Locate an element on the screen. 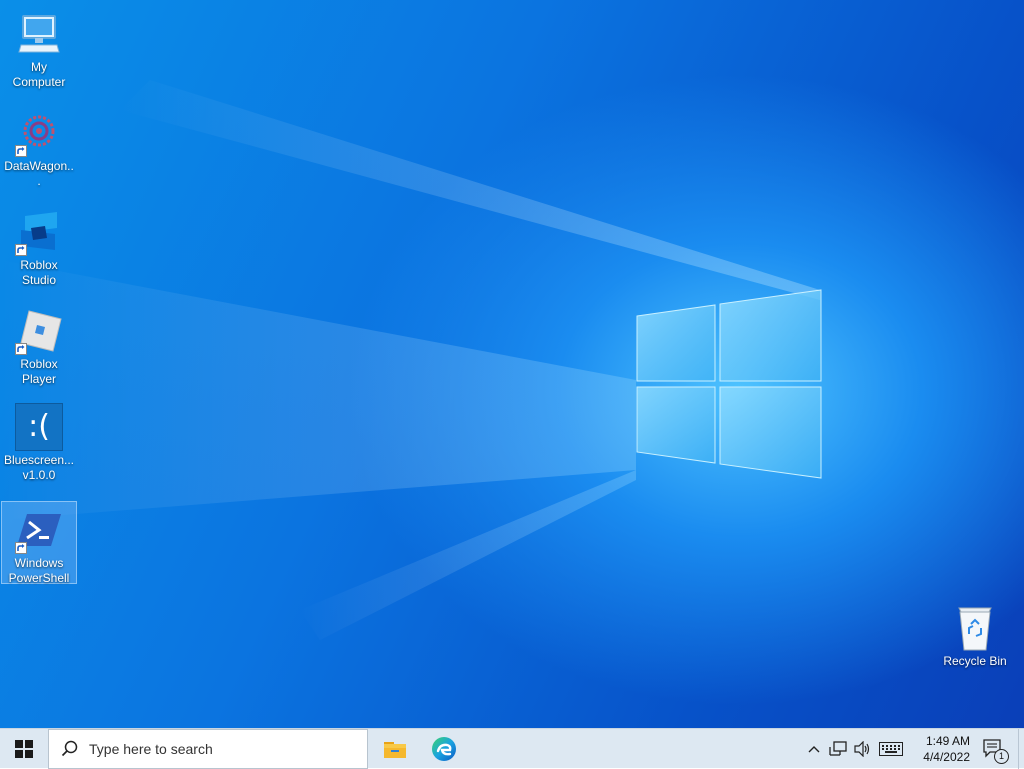  desktop-icon-roblox-studio: Roblox Studio is located at coordinates (39, 246).